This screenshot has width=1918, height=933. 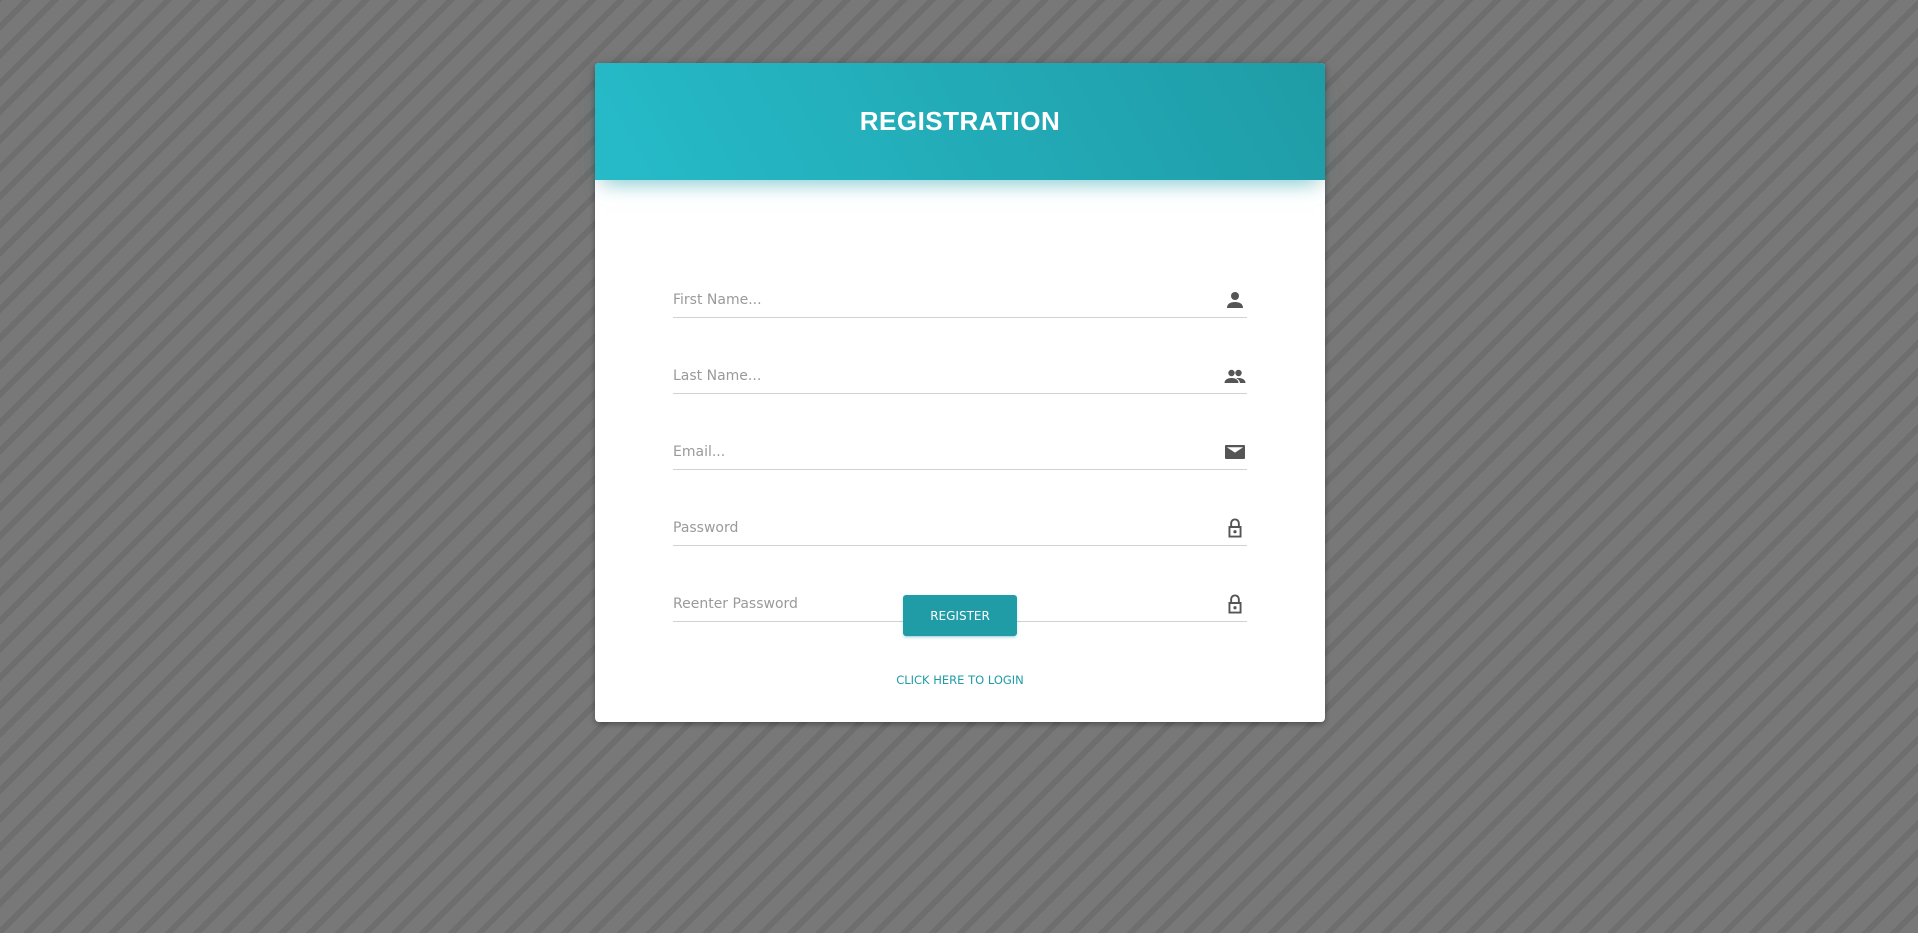 What do you see at coordinates (933, 376) in the screenshot?
I see `last-name-input` at bounding box center [933, 376].